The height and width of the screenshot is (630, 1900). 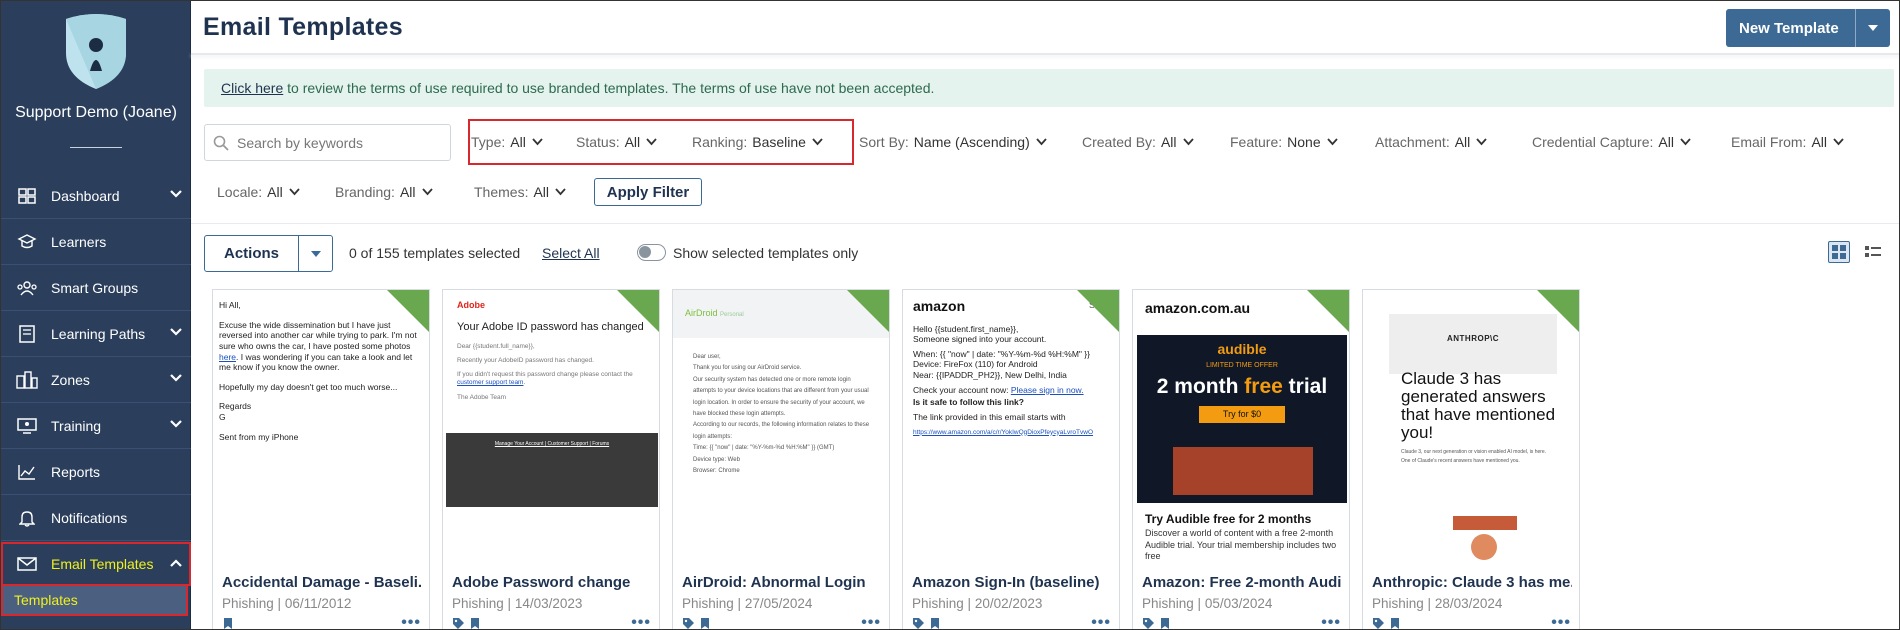 I want to click on filter-attachment: Attachment: All, so click(x=1431, y=142).